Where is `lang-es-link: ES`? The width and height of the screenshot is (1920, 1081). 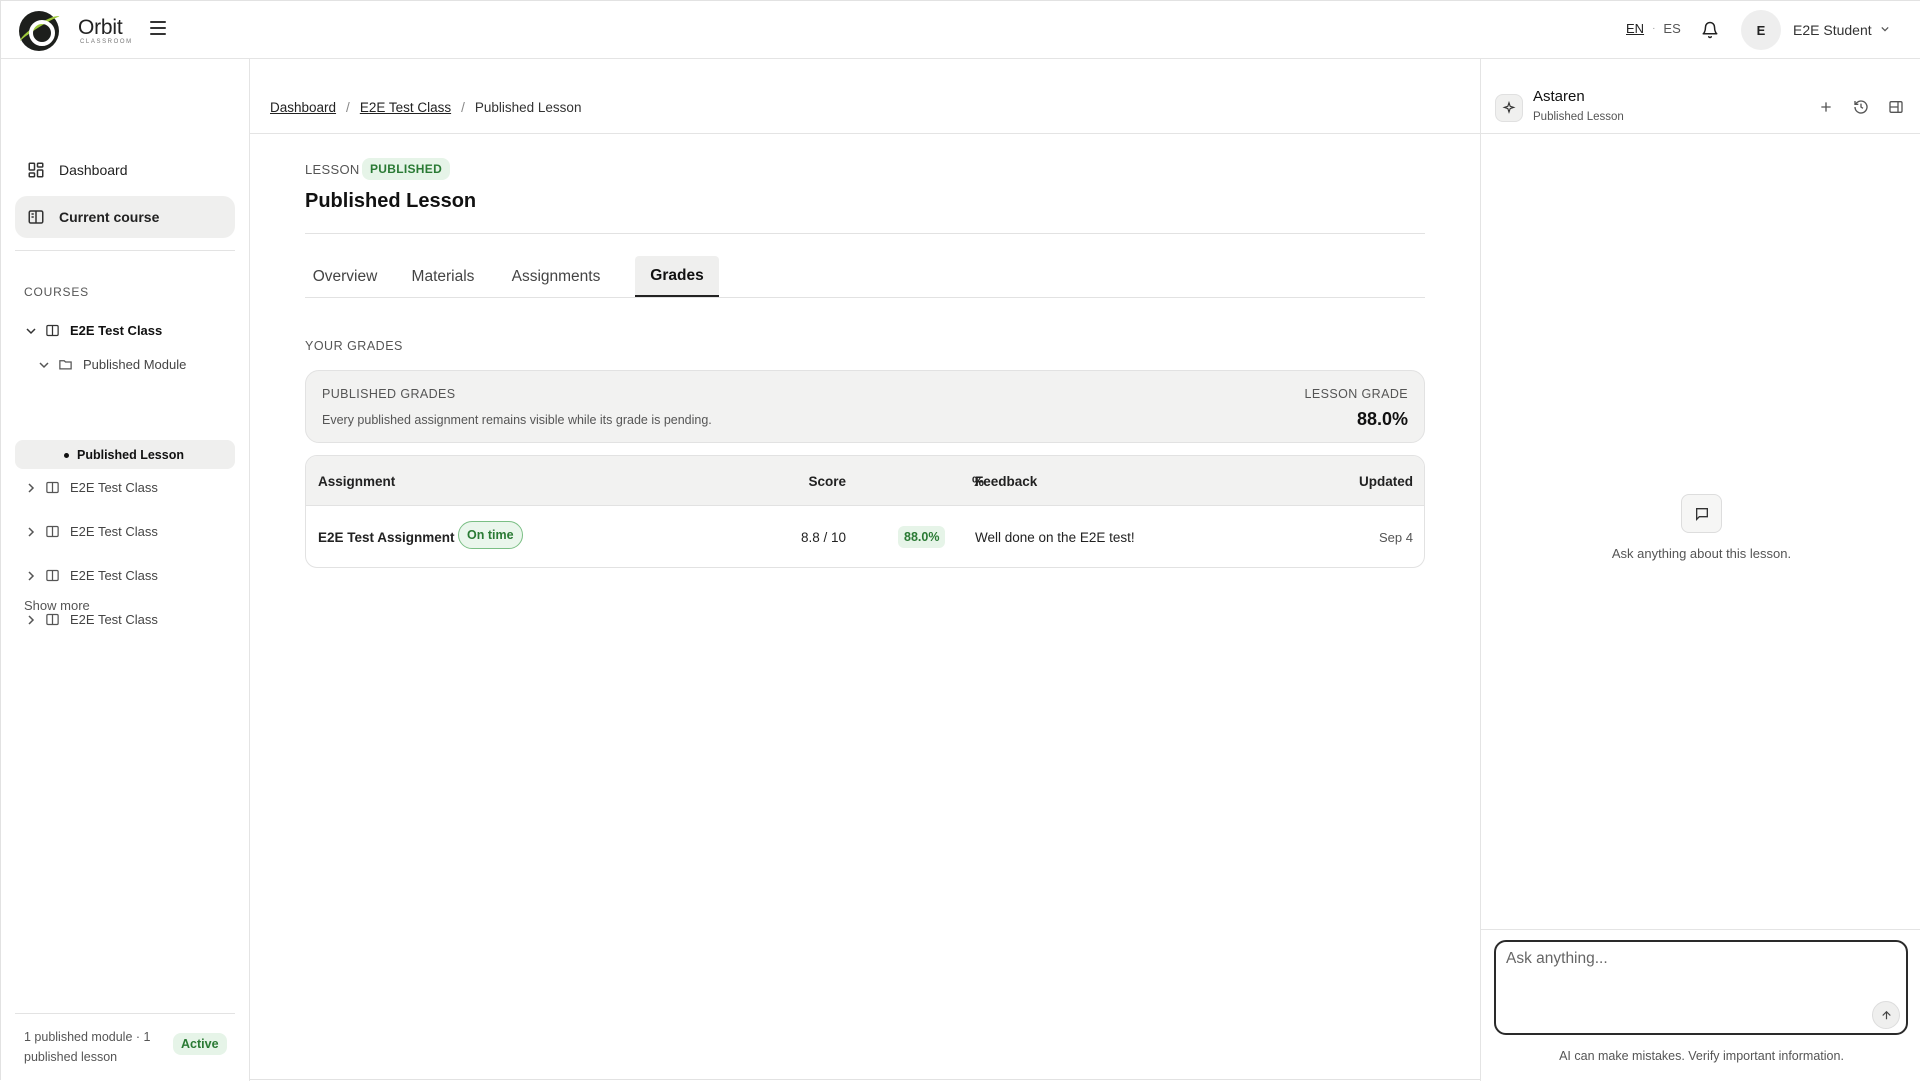
lang-es-link: ES is located at coordinates (1671, 28).